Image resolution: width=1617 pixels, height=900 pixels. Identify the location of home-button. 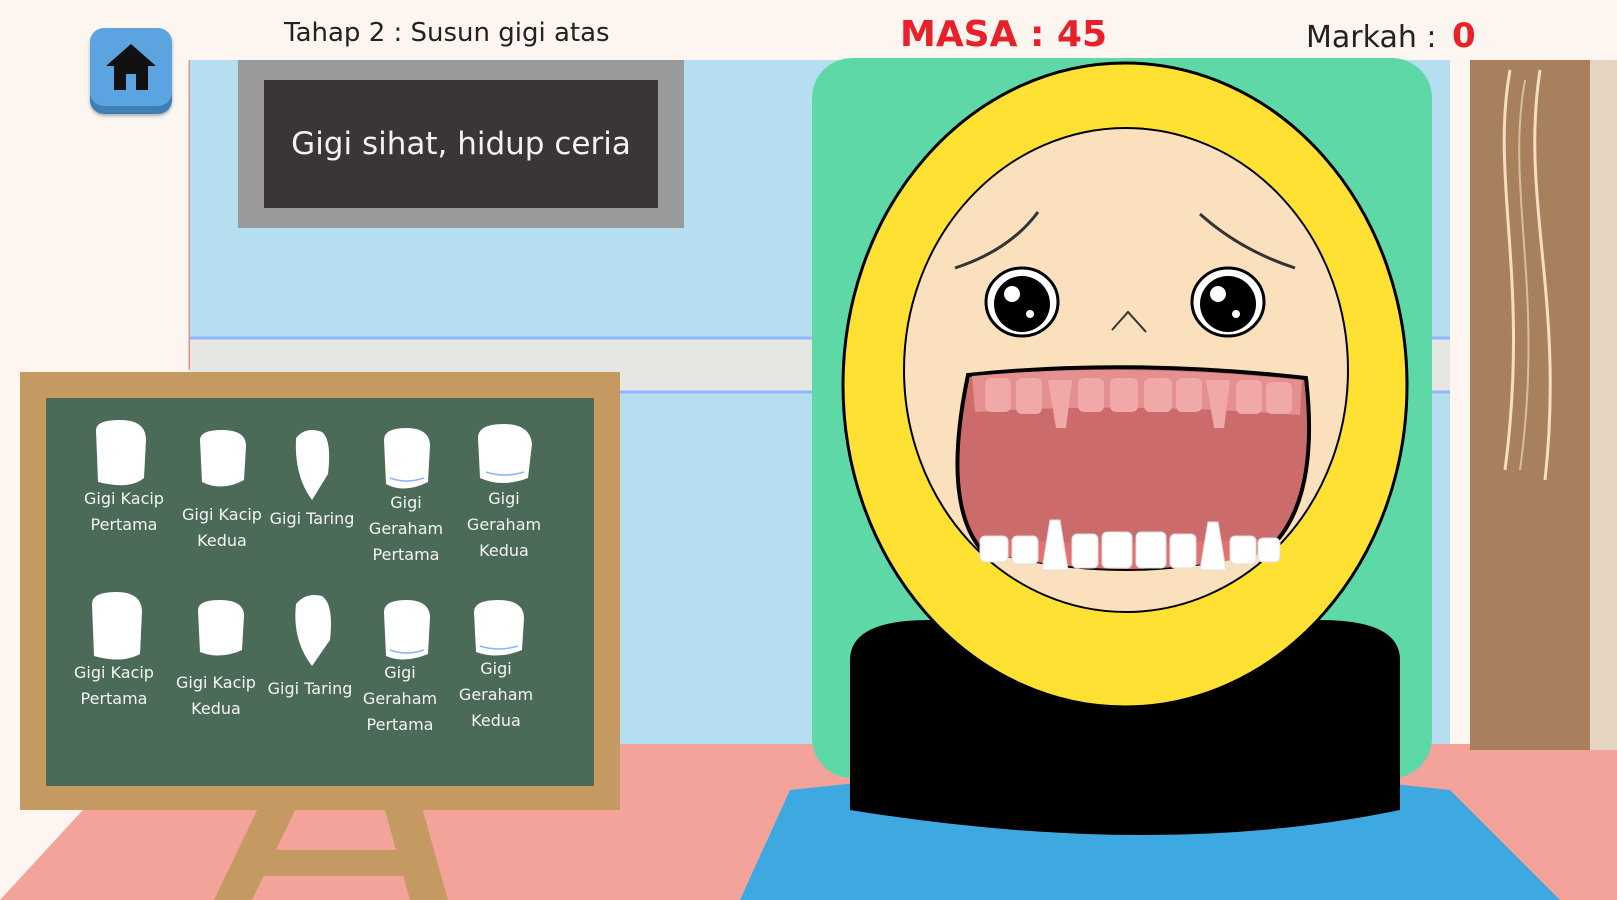
(131, 71).